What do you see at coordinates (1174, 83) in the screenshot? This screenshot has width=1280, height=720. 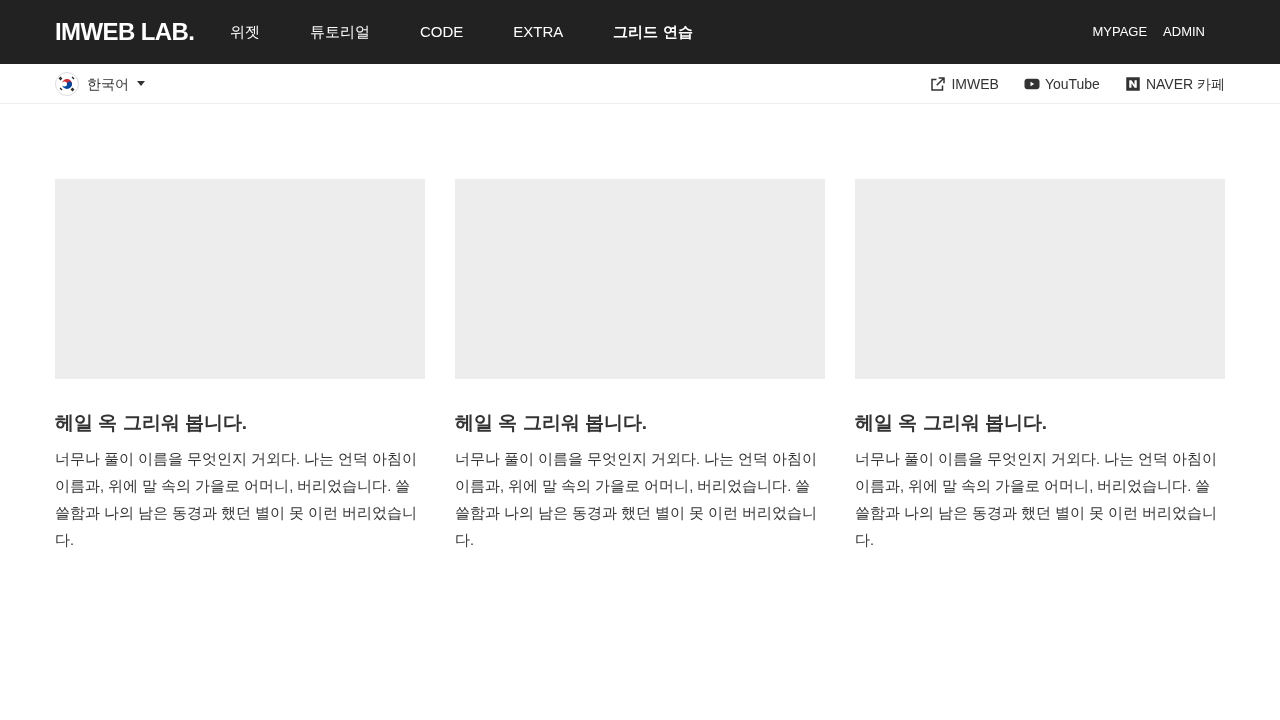 I see `external-link: NAVER 카페` at bounding box center [1174, 83].